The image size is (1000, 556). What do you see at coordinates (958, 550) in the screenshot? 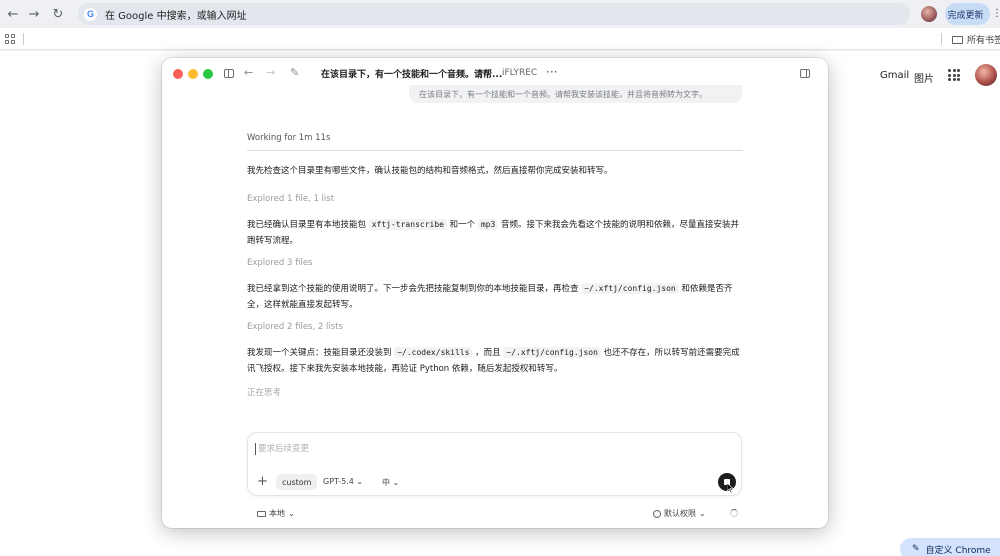
I see `customize-label: 自定义 Chrome` at bounding box center [958, 550].